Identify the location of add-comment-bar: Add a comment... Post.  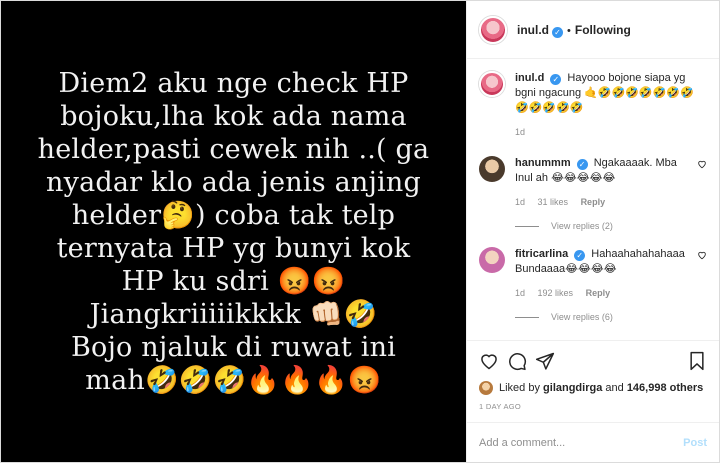
(593, 442).